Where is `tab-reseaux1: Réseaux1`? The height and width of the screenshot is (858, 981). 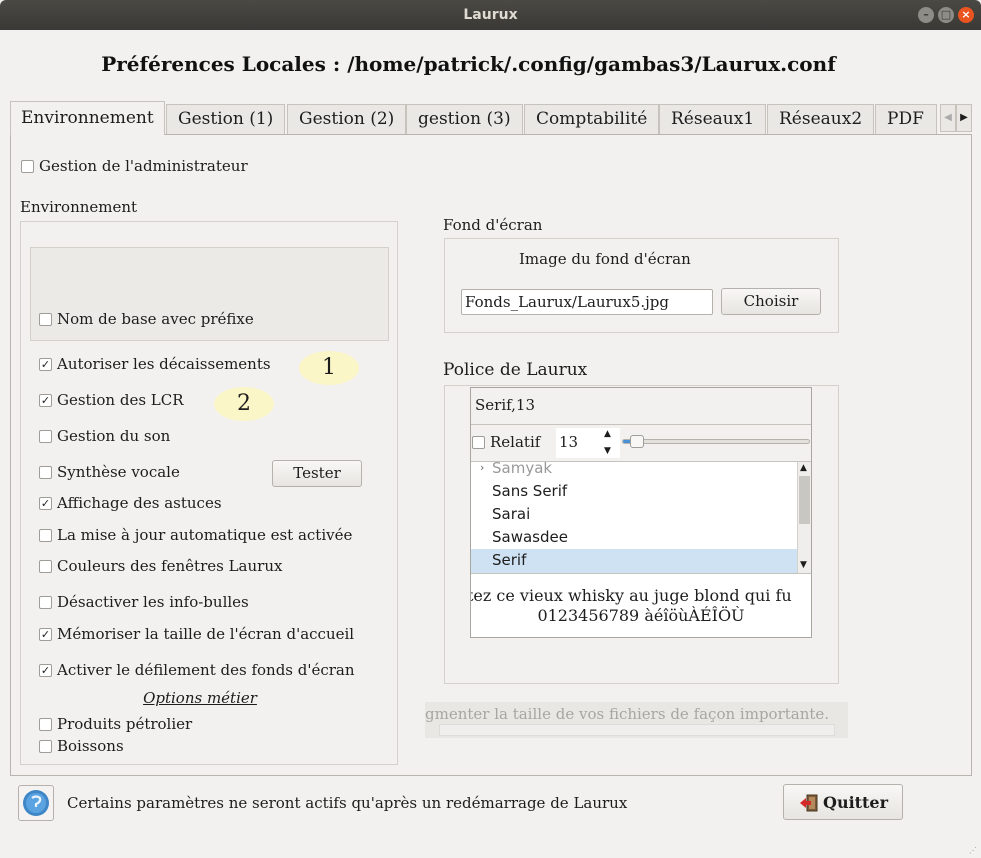 tab-reseaux1: Réseaux1 is located at coordinates (713, 119).